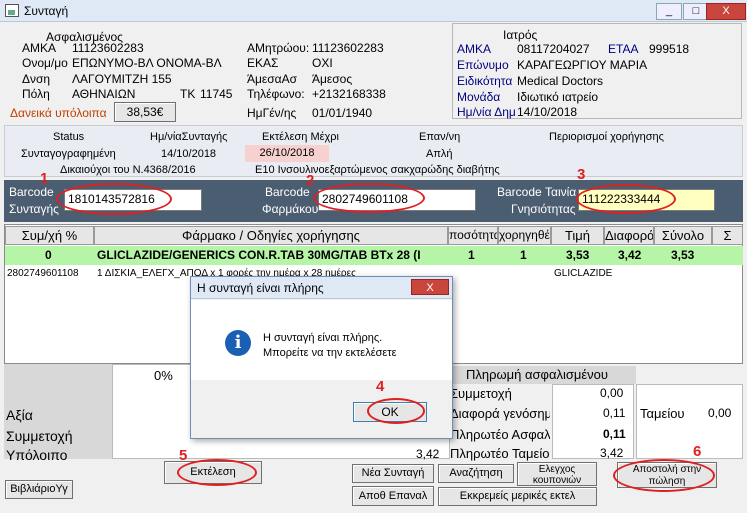 This screenshot has height=513, width=747. Describe the element at coordinates (183, 455) in the screenshot. I see `annotation-number-5: 5` at that location.